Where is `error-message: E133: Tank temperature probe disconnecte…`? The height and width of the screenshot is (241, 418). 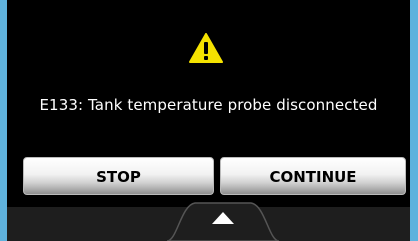 error-message: E133: Tank temperature probe disconnecte… is located at coordinates (208, 105).